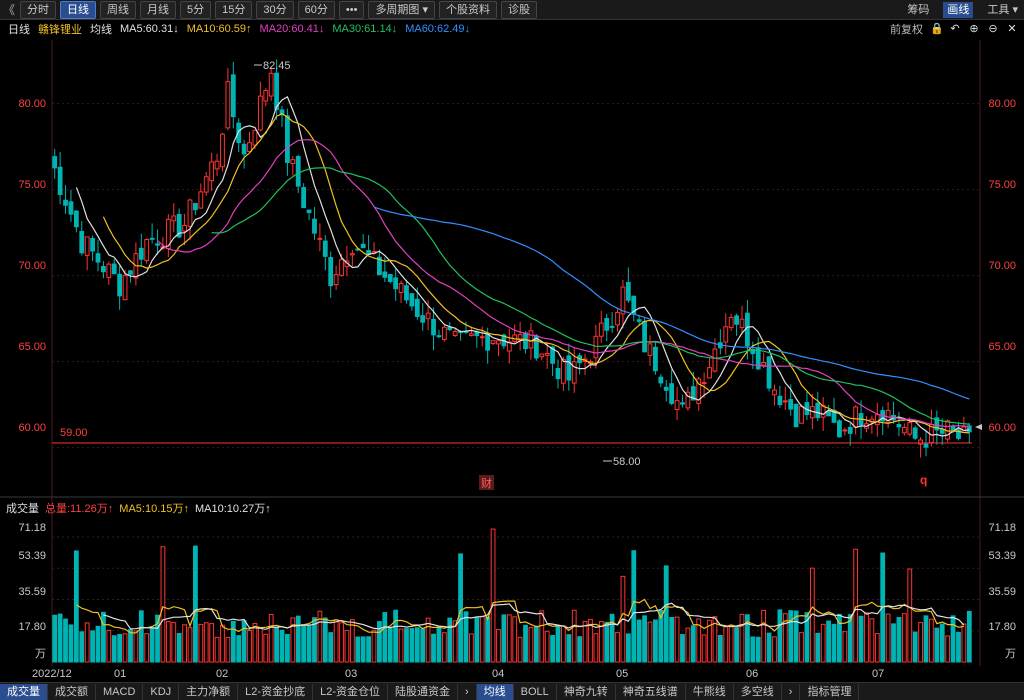  What do you see at coordinates (74, 433) in the screenshot?
I see `support-label: 59.00` at bounding box center [74, 433].